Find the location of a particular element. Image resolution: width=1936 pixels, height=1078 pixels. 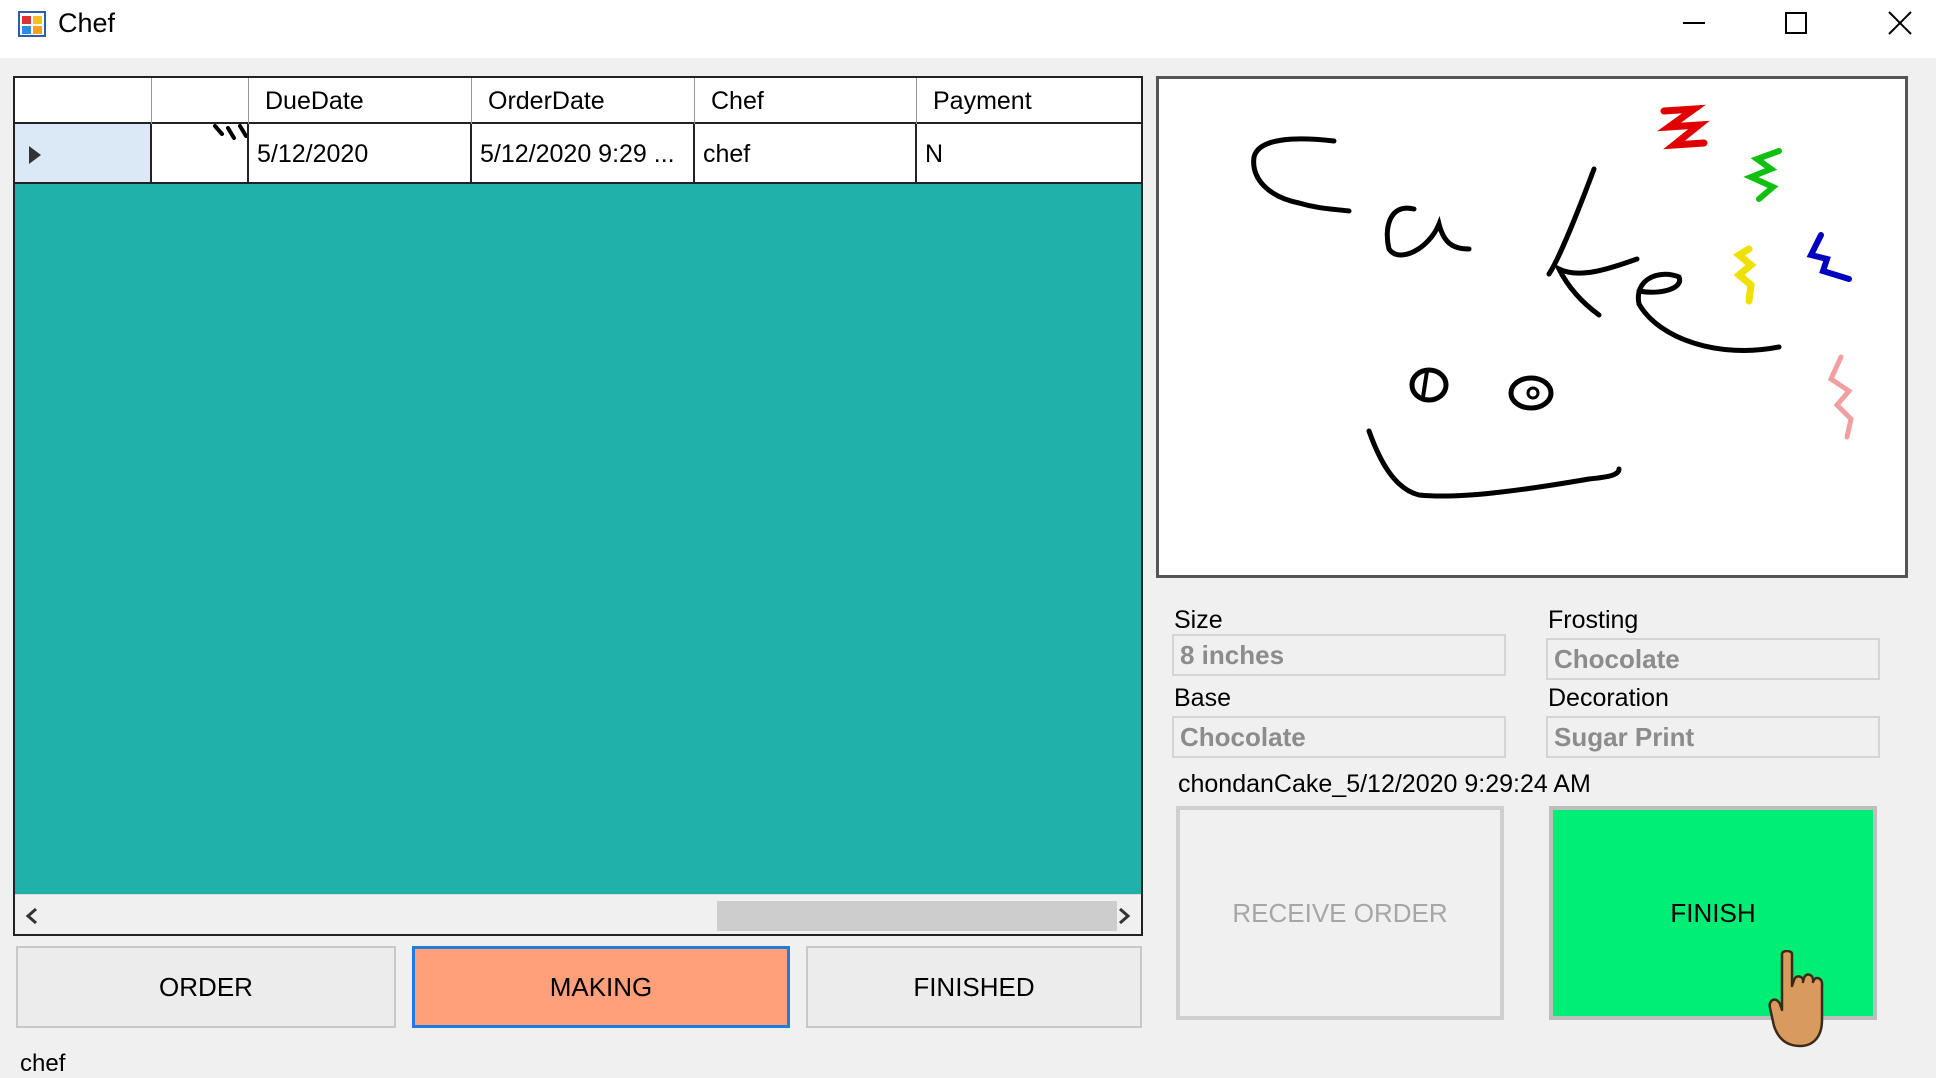

window-title: Chef is located at coordinates (87, 23).